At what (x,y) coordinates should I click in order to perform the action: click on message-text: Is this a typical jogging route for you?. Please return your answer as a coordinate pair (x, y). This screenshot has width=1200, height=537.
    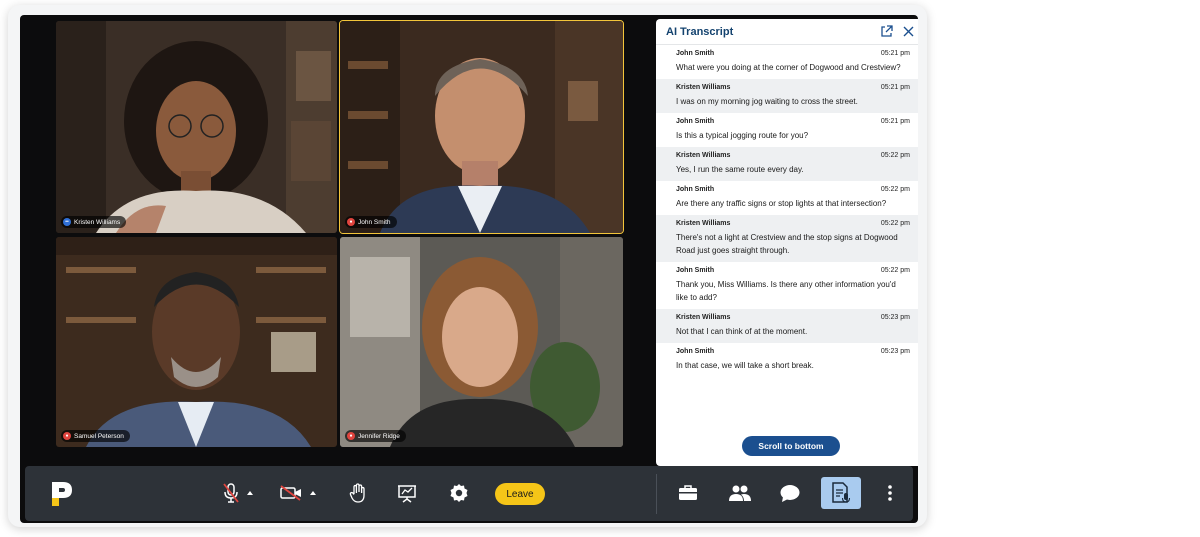
    Looking at the image, I should click on (742, 135).